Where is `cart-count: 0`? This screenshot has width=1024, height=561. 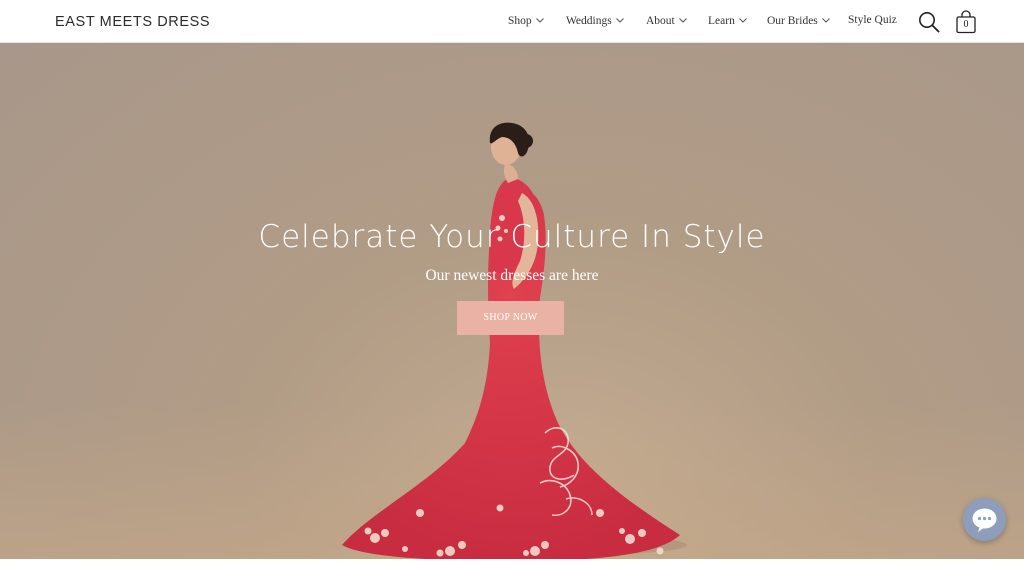
cart-count: 0 is located at coordinates (966, 24).